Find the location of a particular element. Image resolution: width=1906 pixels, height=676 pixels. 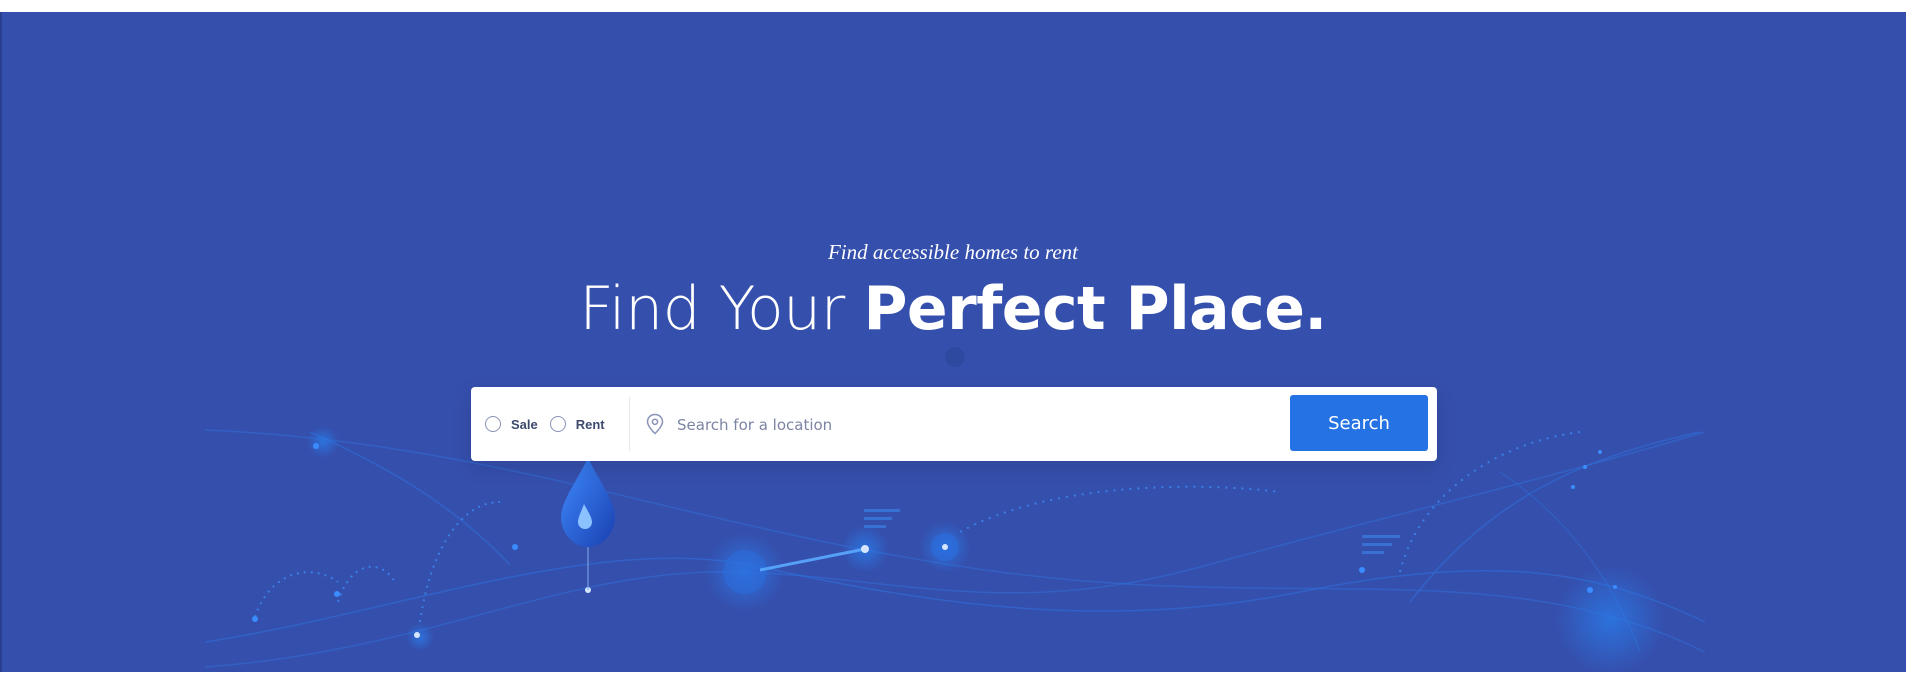

headline-light-text: Find Your is located at coordinates (721, 309).